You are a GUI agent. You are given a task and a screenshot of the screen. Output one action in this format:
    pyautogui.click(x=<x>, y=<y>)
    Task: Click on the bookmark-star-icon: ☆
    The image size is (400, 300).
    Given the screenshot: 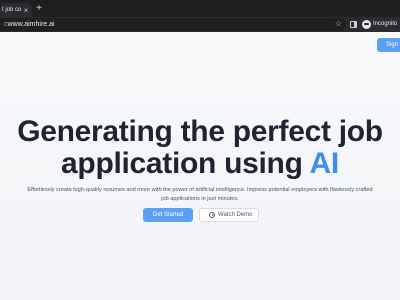 What is the action you would take?
    pyautogui.click(x=338, y=23)
    